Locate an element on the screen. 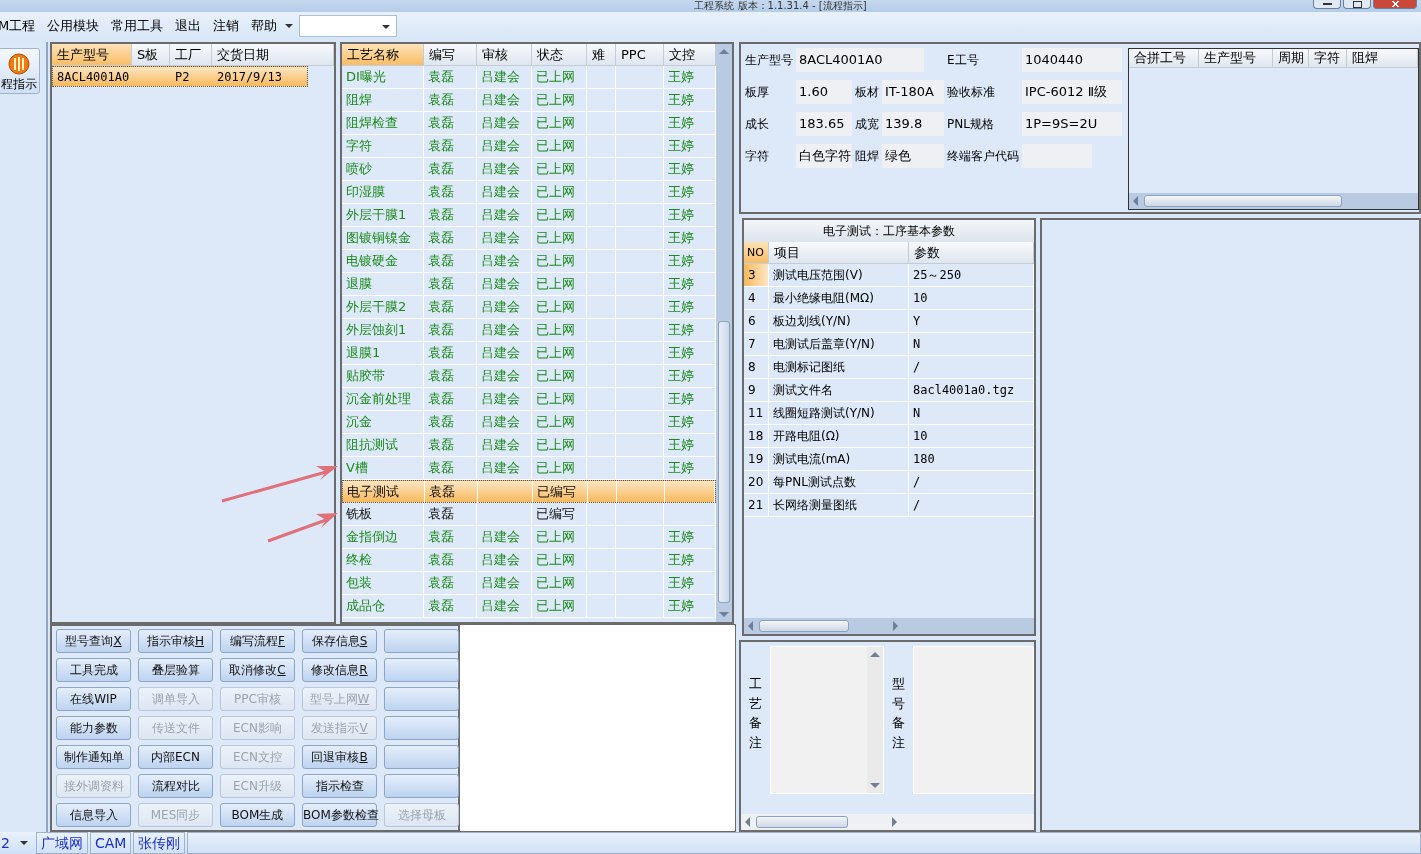 This screenshot has height=854, width=1421. text-field: IPC-6012 Ⅱ级 is located at coordinates (1072, 92).